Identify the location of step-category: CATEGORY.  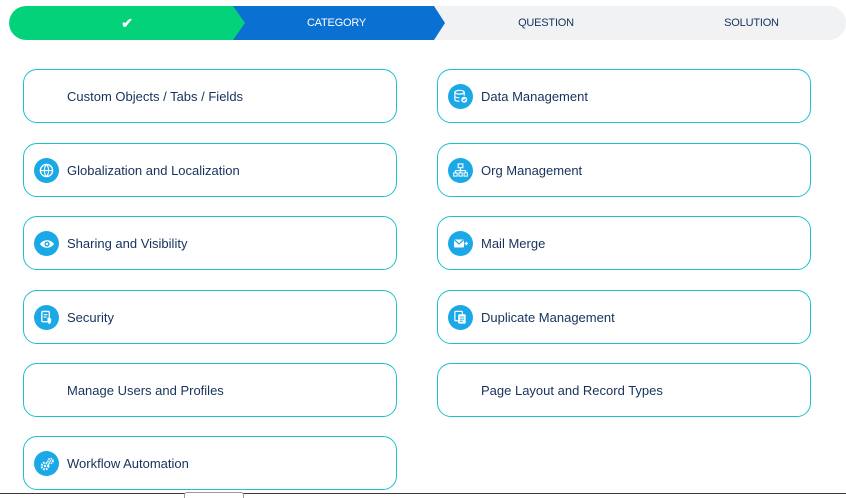
(329, 23).